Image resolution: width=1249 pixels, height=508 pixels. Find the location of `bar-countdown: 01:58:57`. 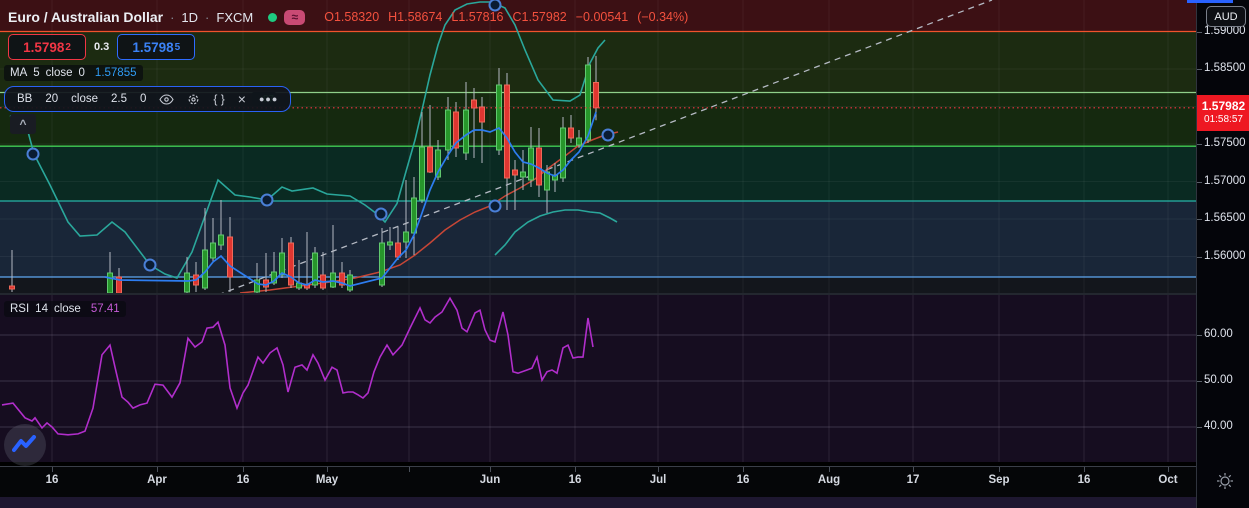

bar-countdown: 01:58:57 is located at coordinates (1223, 120).